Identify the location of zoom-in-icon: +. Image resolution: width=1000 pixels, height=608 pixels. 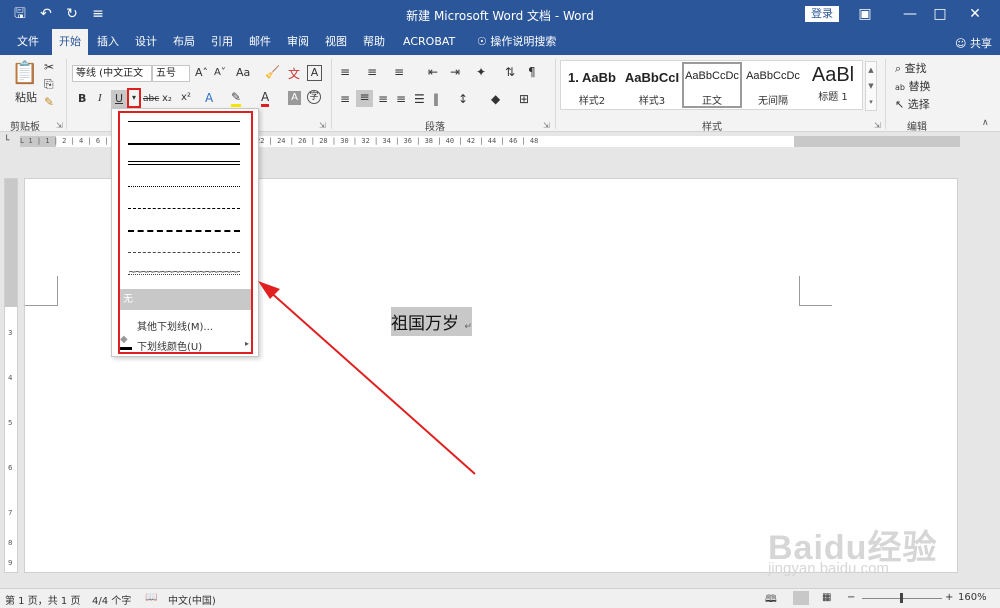
(949, 597).